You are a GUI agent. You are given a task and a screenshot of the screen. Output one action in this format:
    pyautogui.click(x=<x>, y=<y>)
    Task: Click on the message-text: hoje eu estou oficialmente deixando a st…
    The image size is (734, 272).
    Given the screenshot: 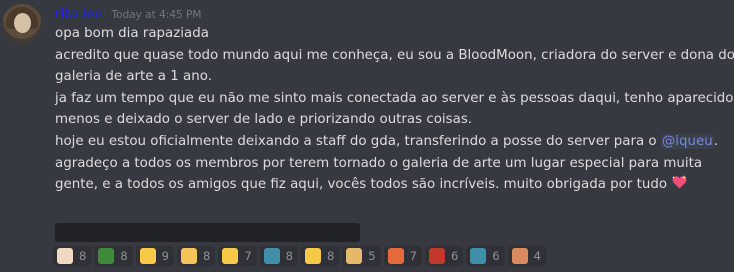 What is the action you would take?
    pyautogui.click(x=358, y=141)
    